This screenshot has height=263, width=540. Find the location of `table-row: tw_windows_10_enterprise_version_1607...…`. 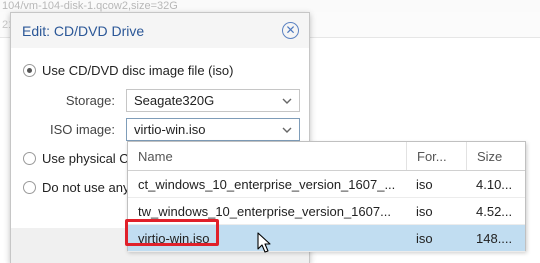

table-row: tw_windows_10_enterprise_version_1607...… is located at coordinates (326, 211).